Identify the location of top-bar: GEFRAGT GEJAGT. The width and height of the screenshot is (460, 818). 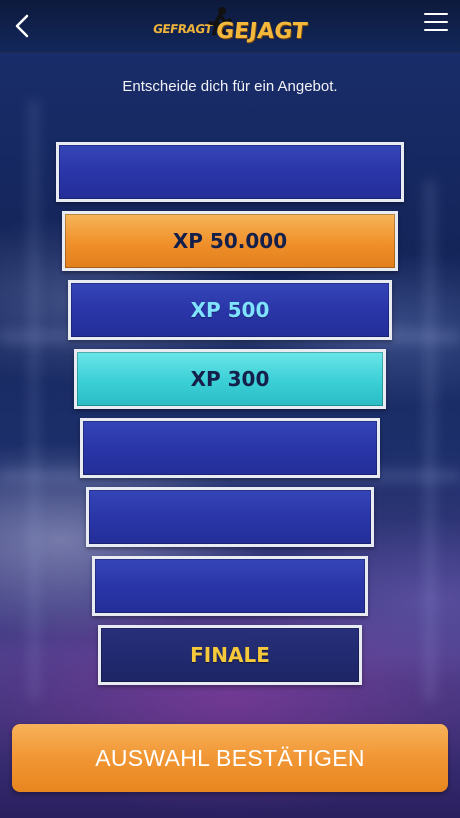
(230, 26).